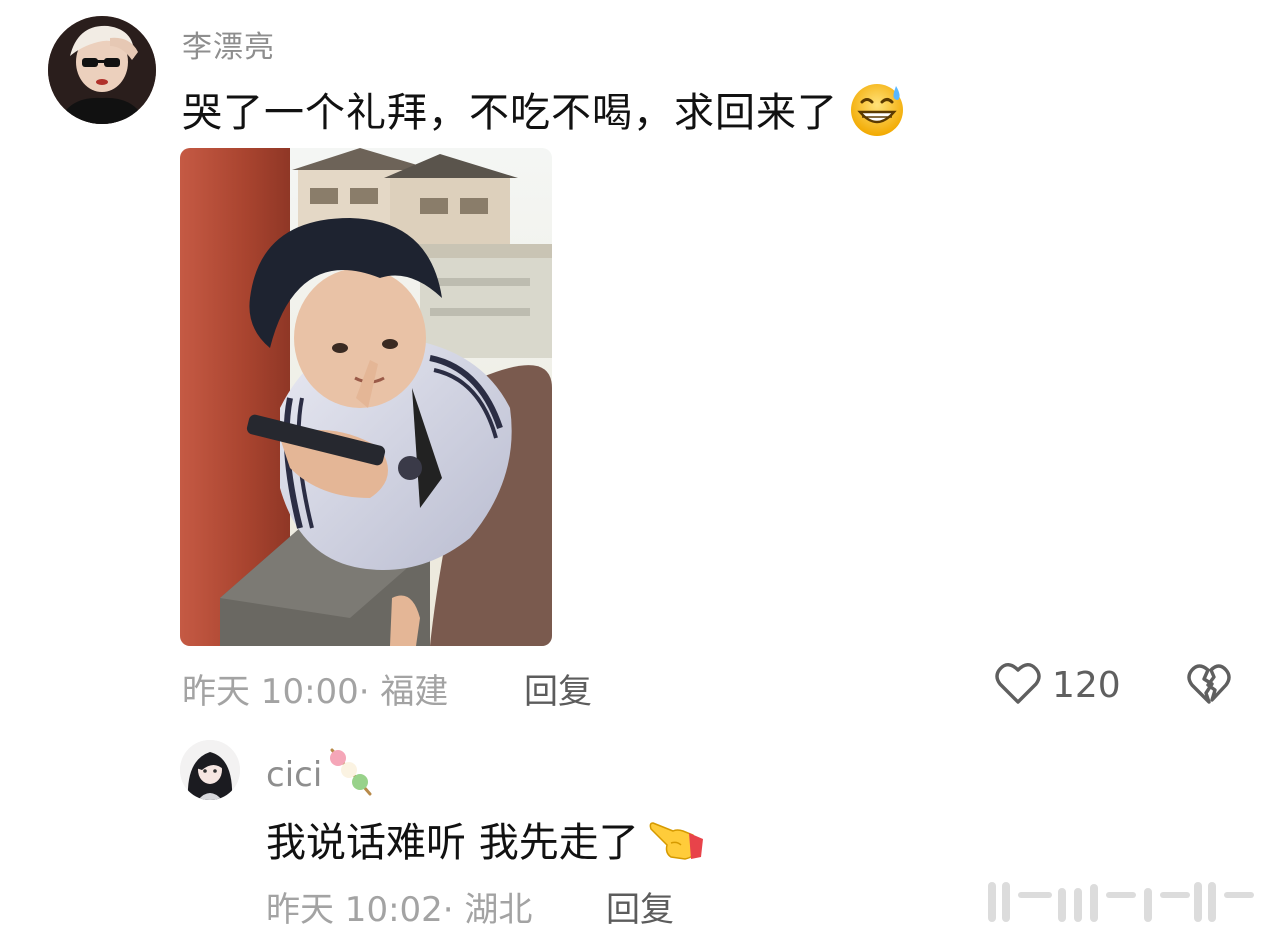 Image resolution: width=1284 pixels, height=943 pixels. I want to click on comment-text-content: 我说话难听 我先走了, so click(452, 843).